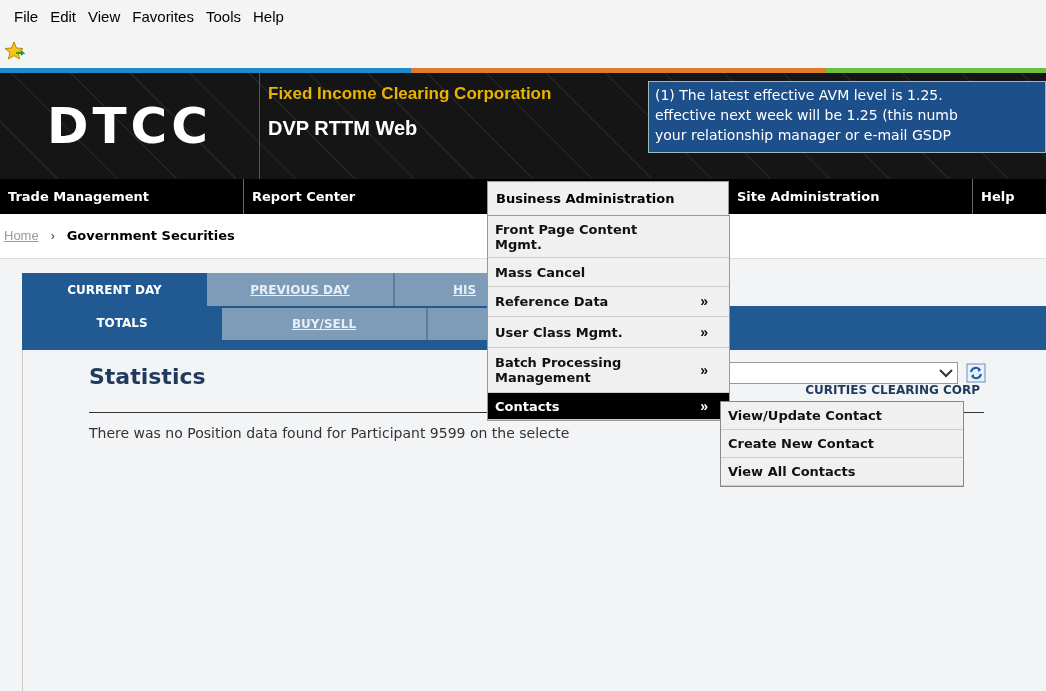  Describe the element at coordinates (329, 433) in the screenshot. I see `empty-message: There was no Position data found for Participant 9599 on the selecte` at that location.